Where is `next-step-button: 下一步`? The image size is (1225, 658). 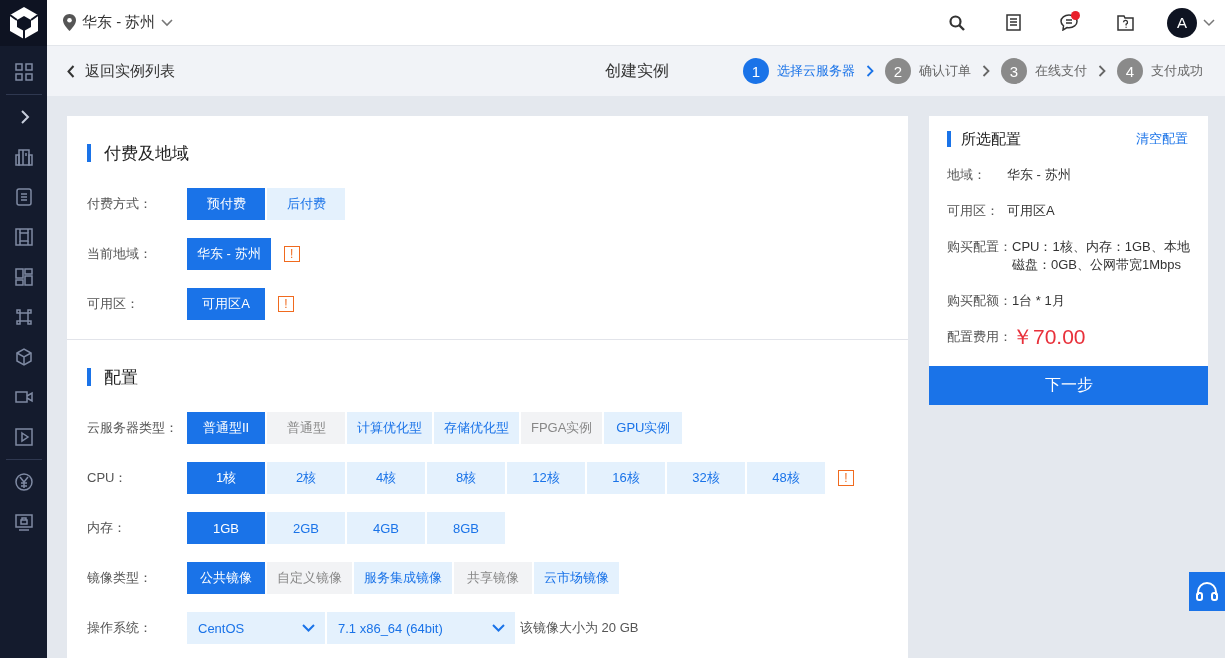
next-step-button: 下一步 is located at coordinates (1068, 385).